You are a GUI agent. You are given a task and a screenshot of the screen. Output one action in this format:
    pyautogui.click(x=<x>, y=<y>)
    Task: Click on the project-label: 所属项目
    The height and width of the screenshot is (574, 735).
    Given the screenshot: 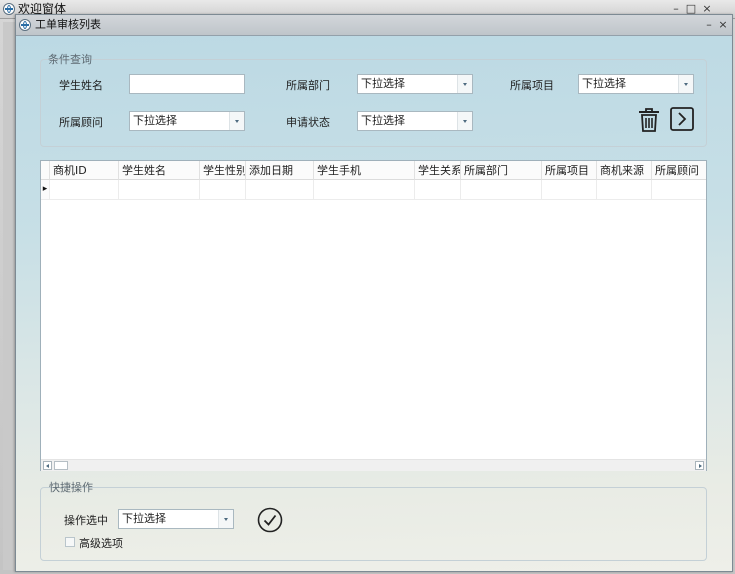 What is the action you would take?
    pyautogui.click(x=532, y=85)
    